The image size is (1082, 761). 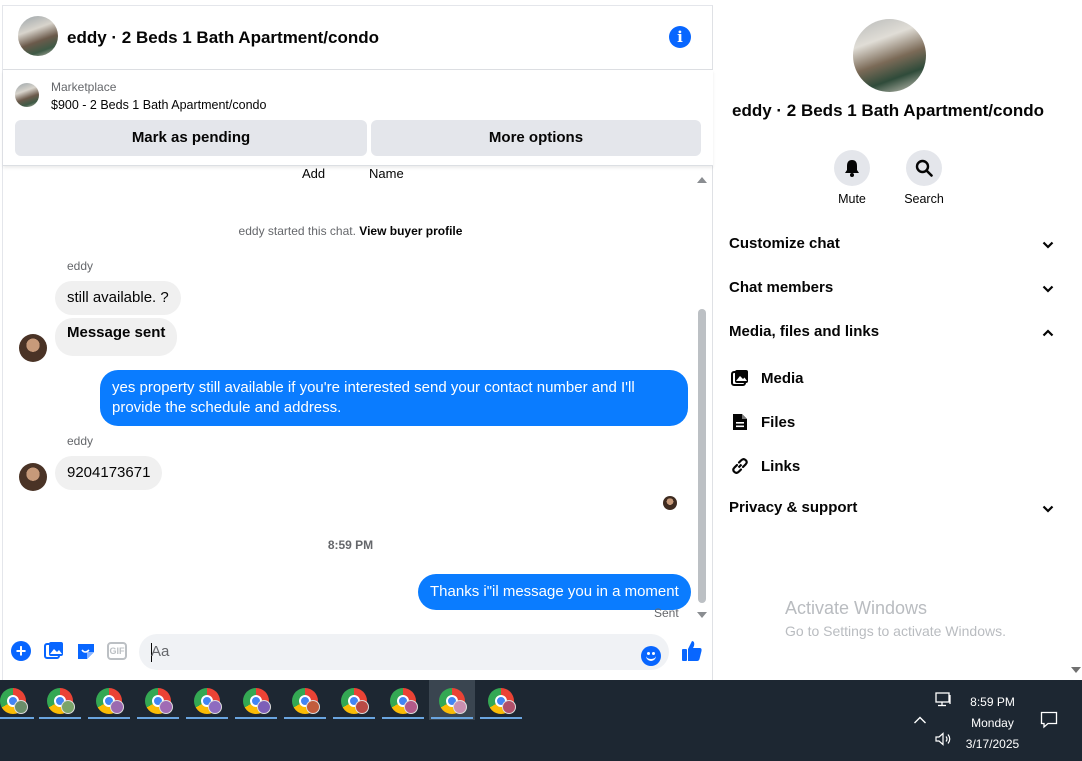 I want to click on image-icon, so click(x=740, y=378).